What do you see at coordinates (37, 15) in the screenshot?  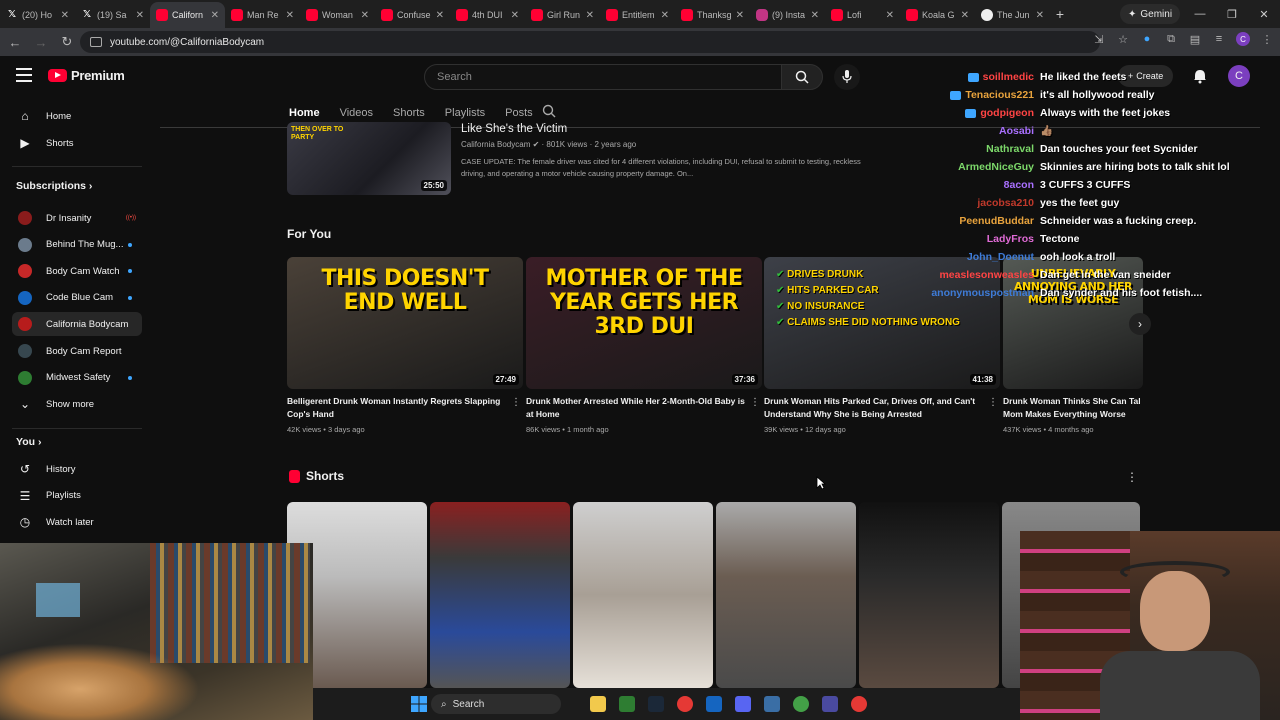 I see `browser-tab: 𝕏 (20) Ho ✕` at bounding box center [37, 15].